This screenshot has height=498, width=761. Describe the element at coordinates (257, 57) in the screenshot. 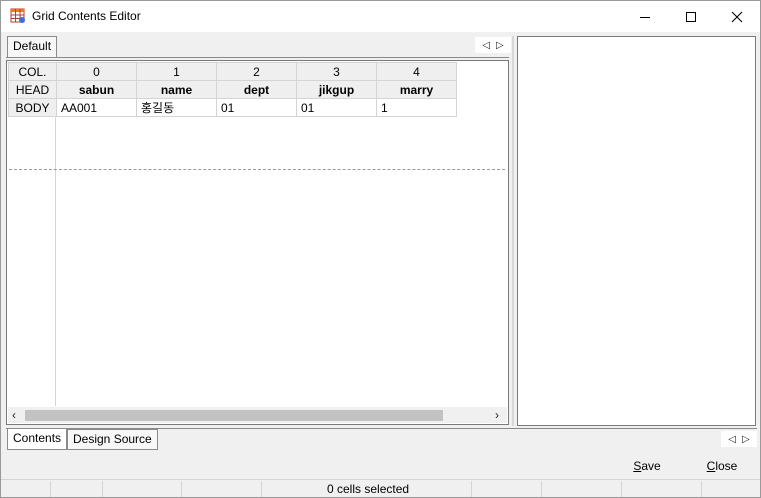

I see `tab-strip-divider` at that location.